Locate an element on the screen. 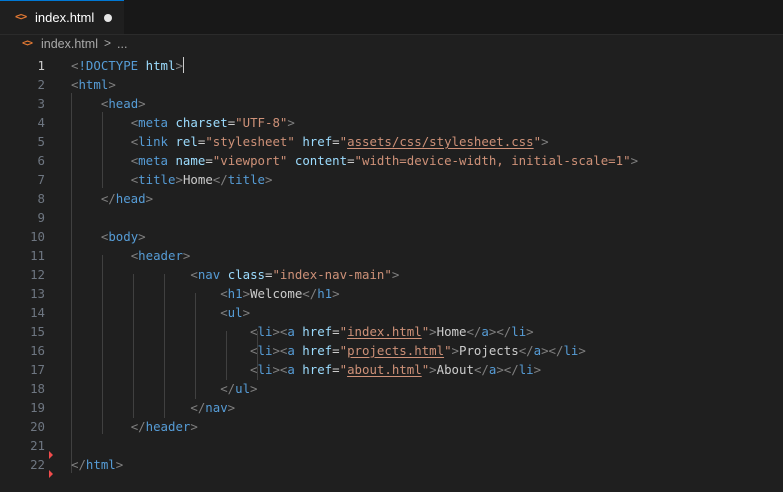 The height and width of the screenshot is (492, 783). code-text: </head> is located at coordinates (112, 198).